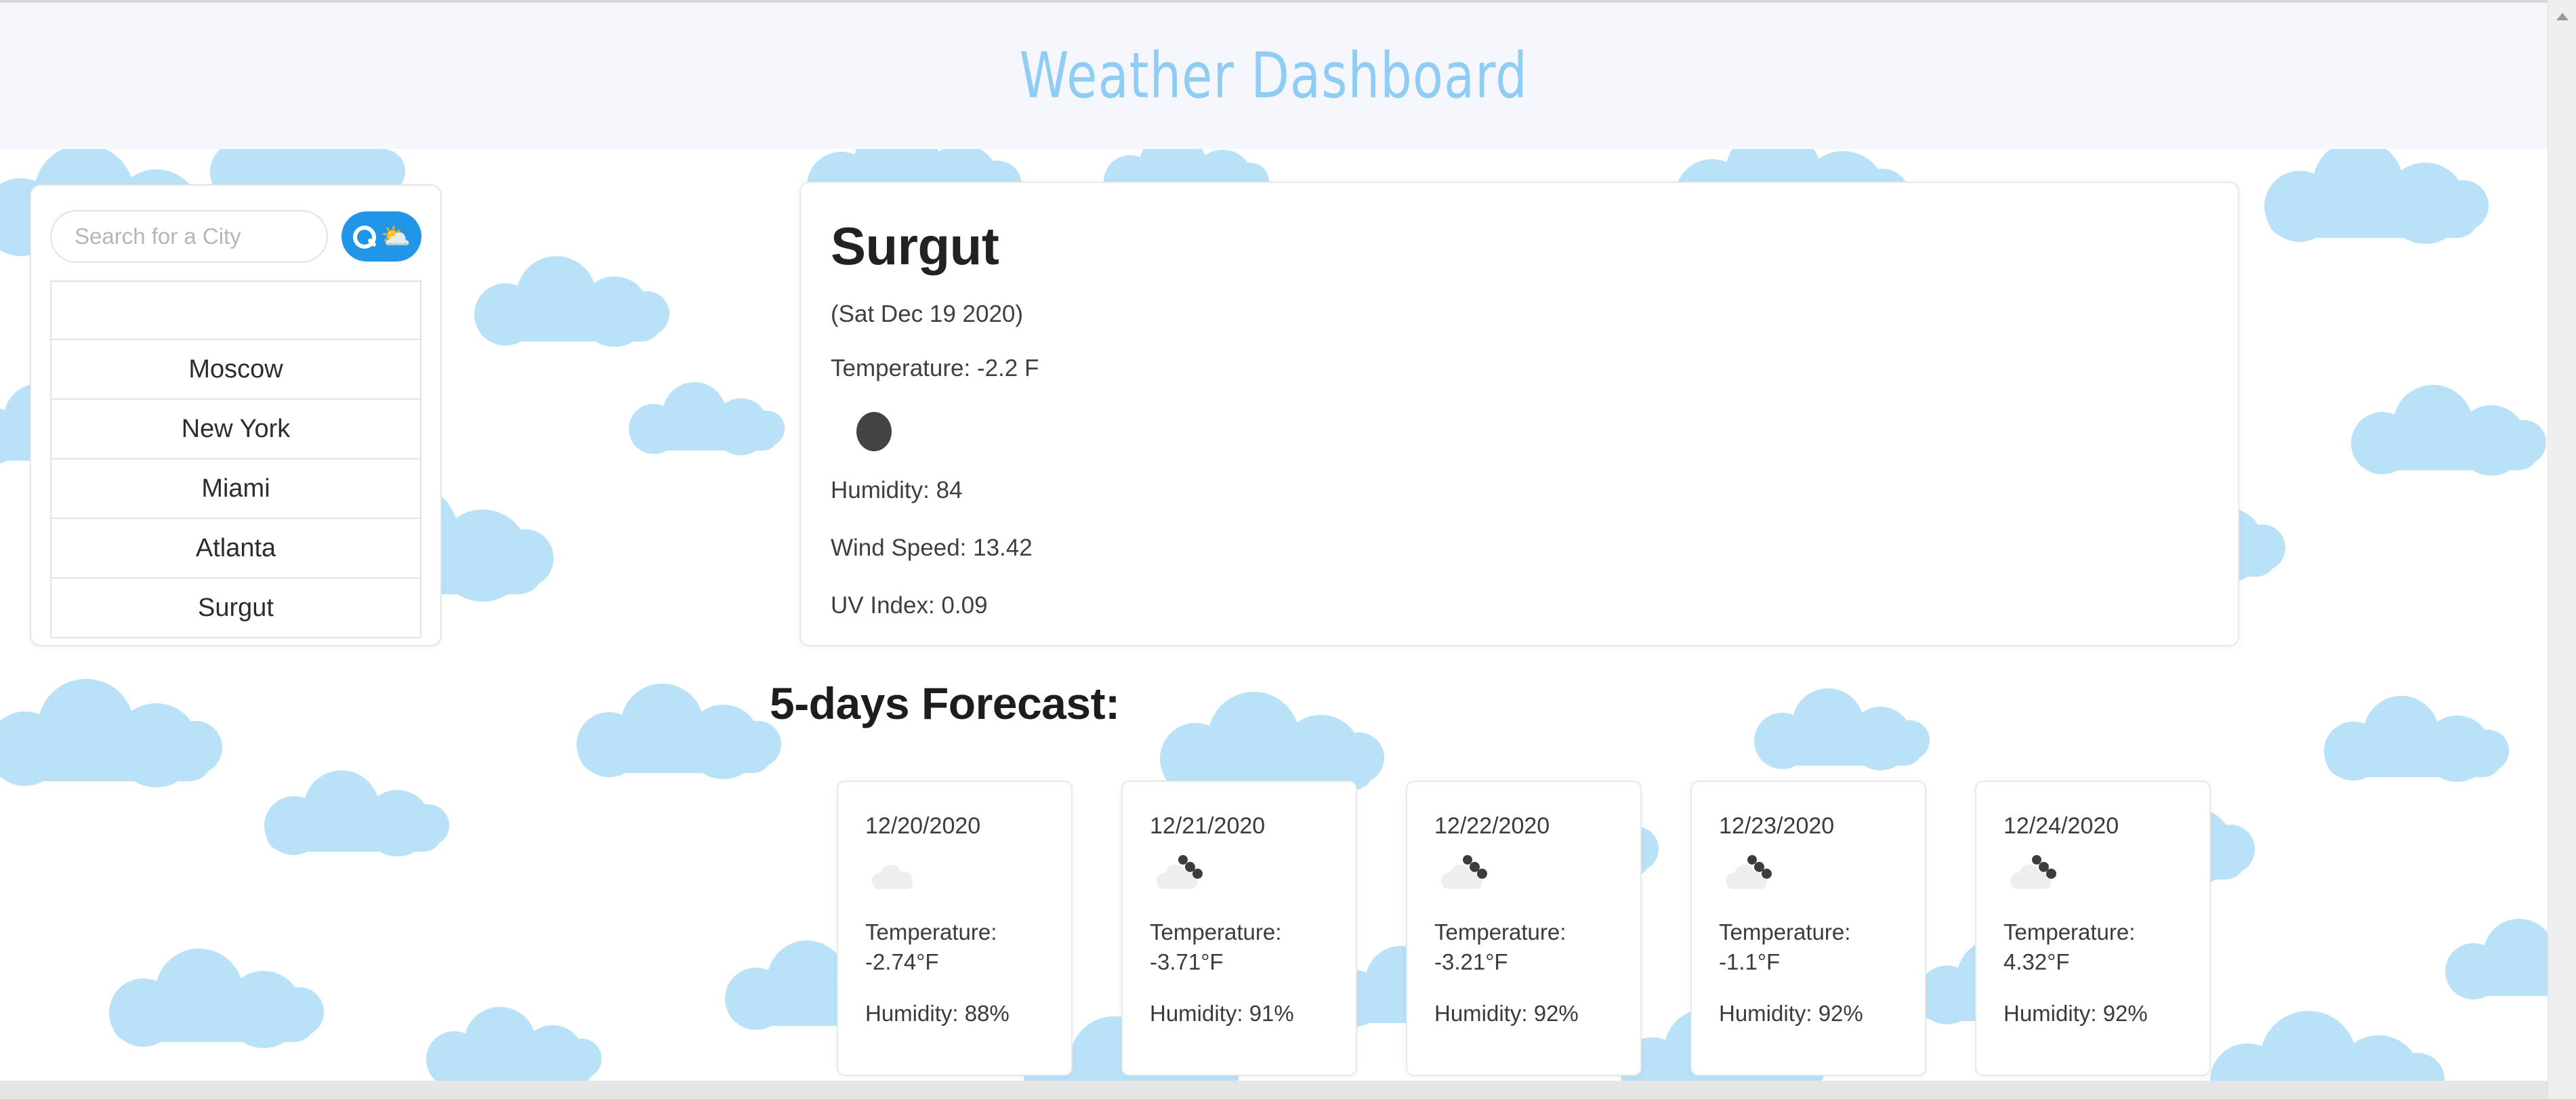 This screenshot has width=2576, height=1099. What do you see at coordinates (1547, 432) in the screenshot?
I see `current-weather-icon-wrap` at bounding box center [1547, 432].